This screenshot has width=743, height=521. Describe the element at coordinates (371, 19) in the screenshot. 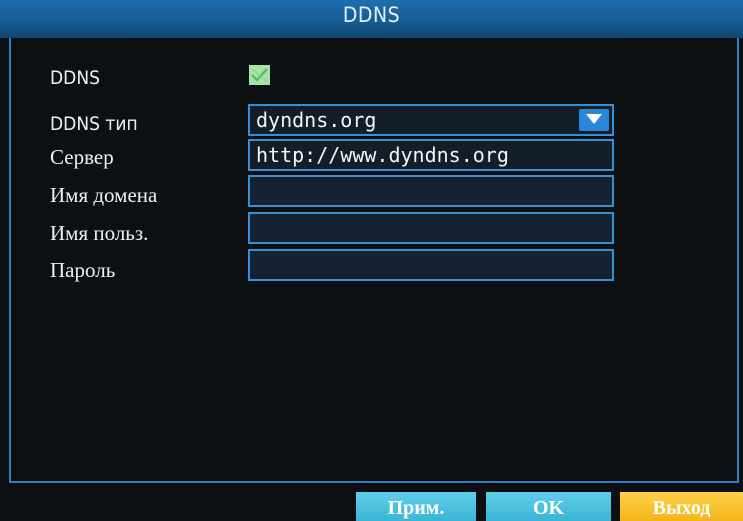

I see `window-title: DDNS` at that location.